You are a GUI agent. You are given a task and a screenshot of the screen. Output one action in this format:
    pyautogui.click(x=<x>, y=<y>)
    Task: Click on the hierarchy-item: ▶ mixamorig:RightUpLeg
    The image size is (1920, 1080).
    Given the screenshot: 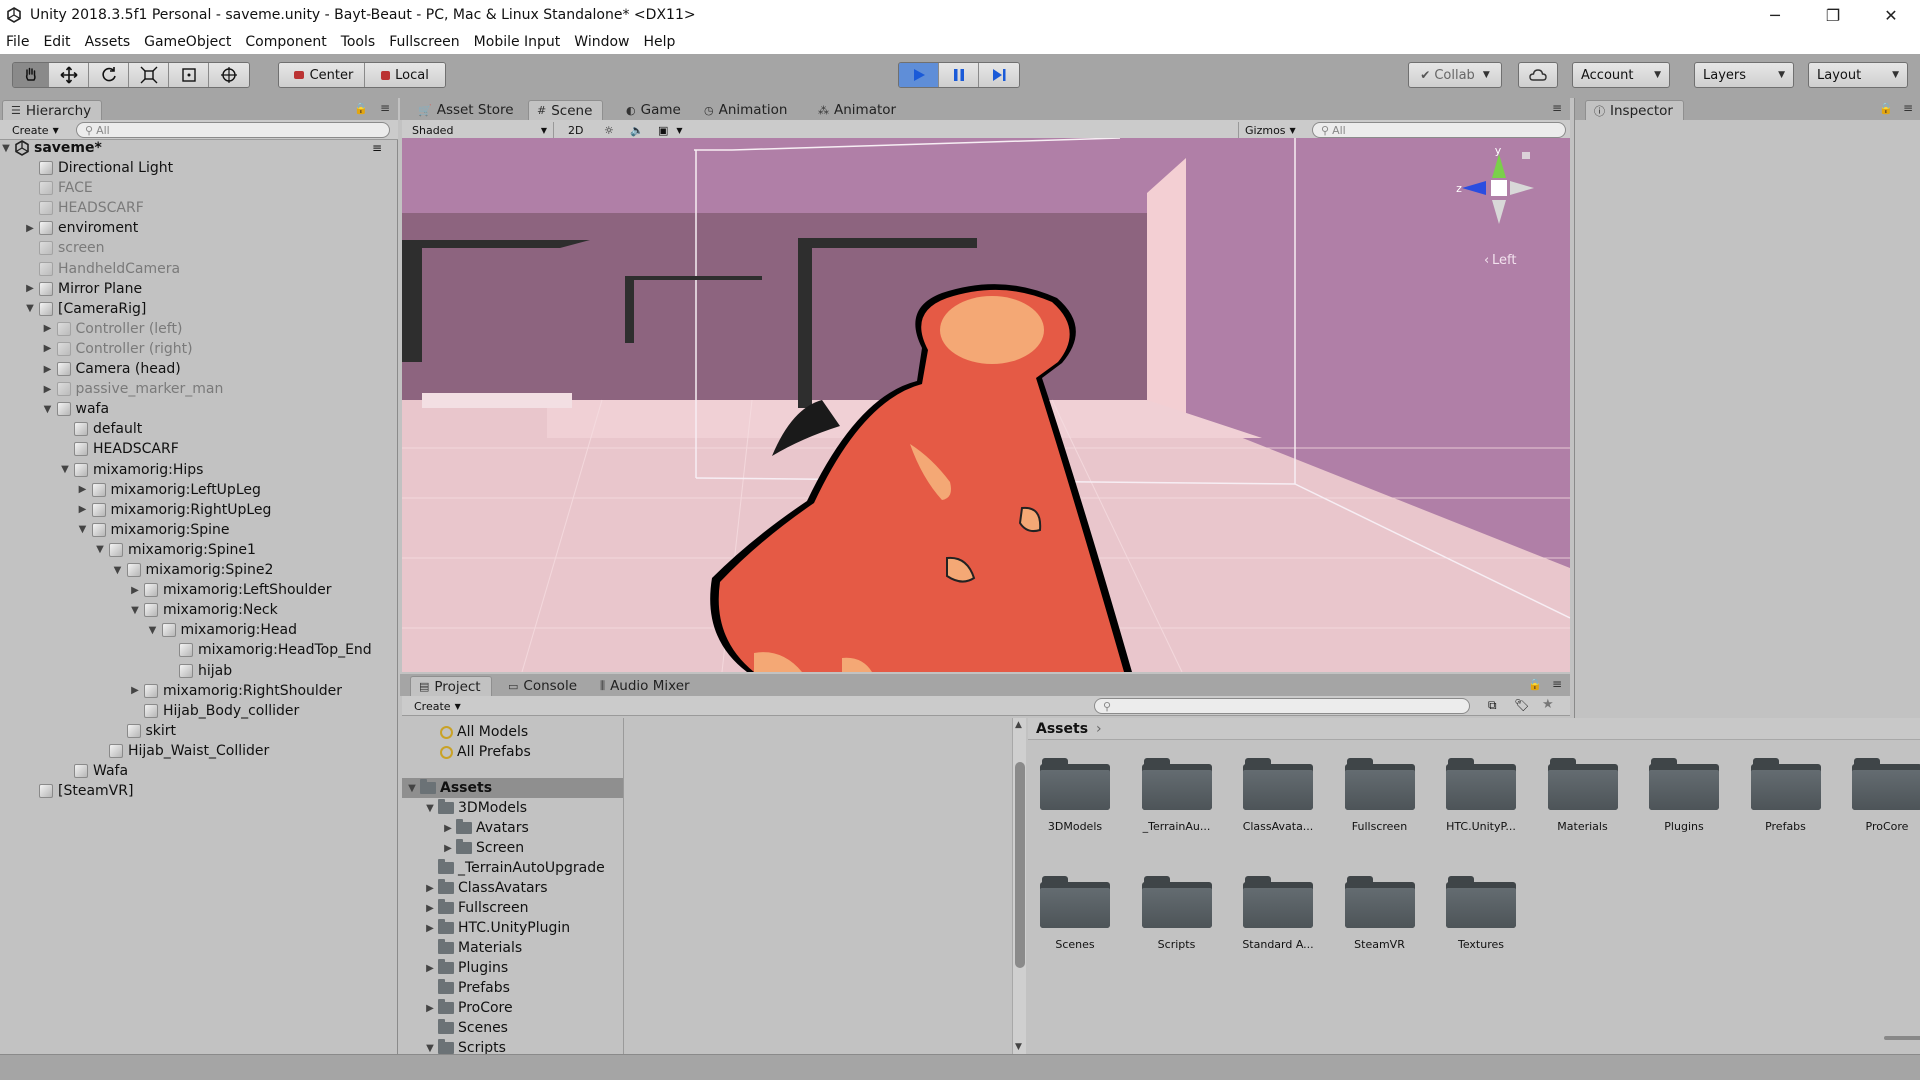 What is the action you would take?
    pyautogui.click(x=136, y=510)
    